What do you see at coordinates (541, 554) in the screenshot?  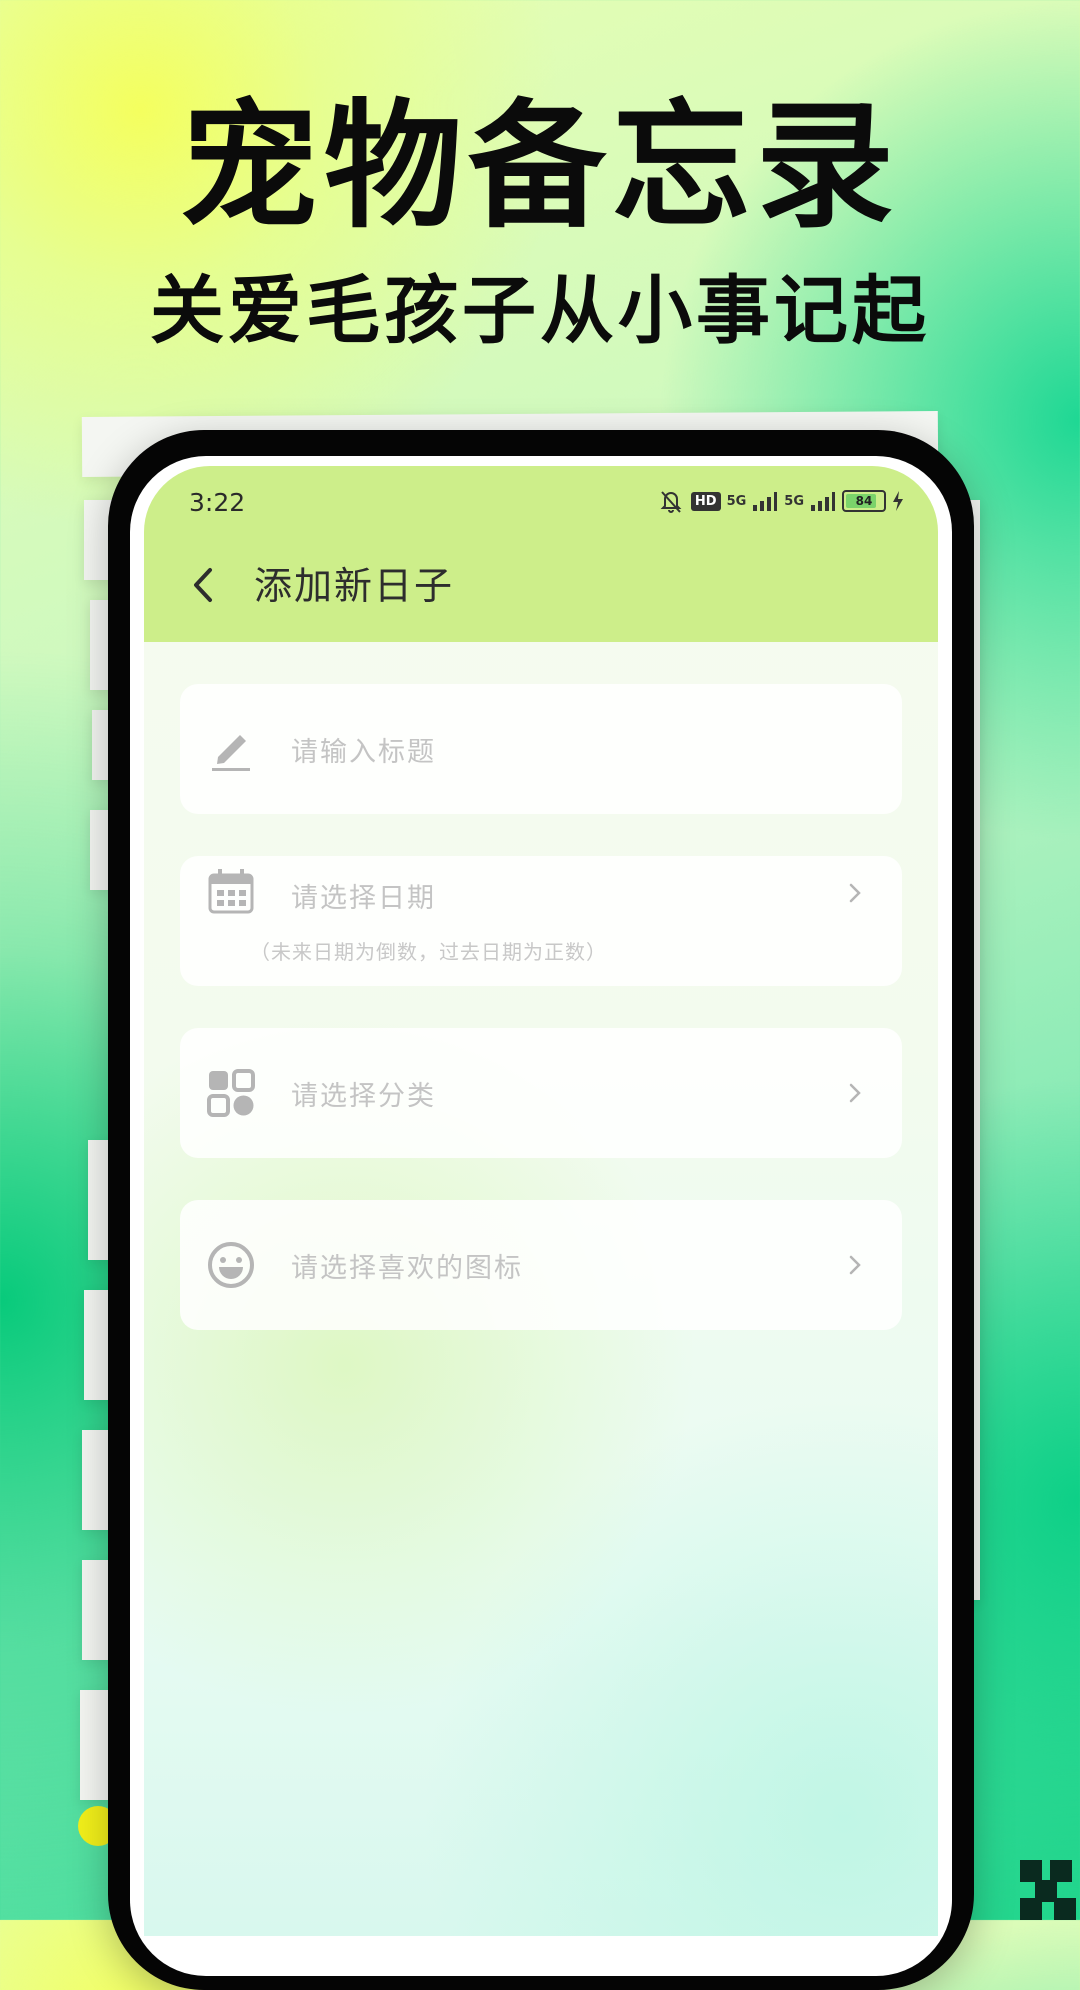 I see `top-bar: 3:22 HD 5G 5G 84 添加新日子` at bounding box center [541, 554].